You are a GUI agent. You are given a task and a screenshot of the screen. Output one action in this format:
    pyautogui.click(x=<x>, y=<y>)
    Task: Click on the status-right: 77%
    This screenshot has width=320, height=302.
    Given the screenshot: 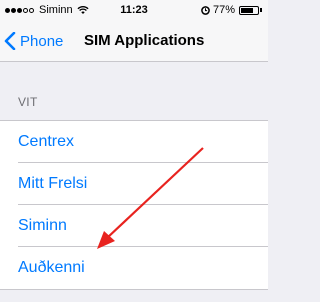 What is the action you would take?
    pyautogui.click(x=231, y=10)
    